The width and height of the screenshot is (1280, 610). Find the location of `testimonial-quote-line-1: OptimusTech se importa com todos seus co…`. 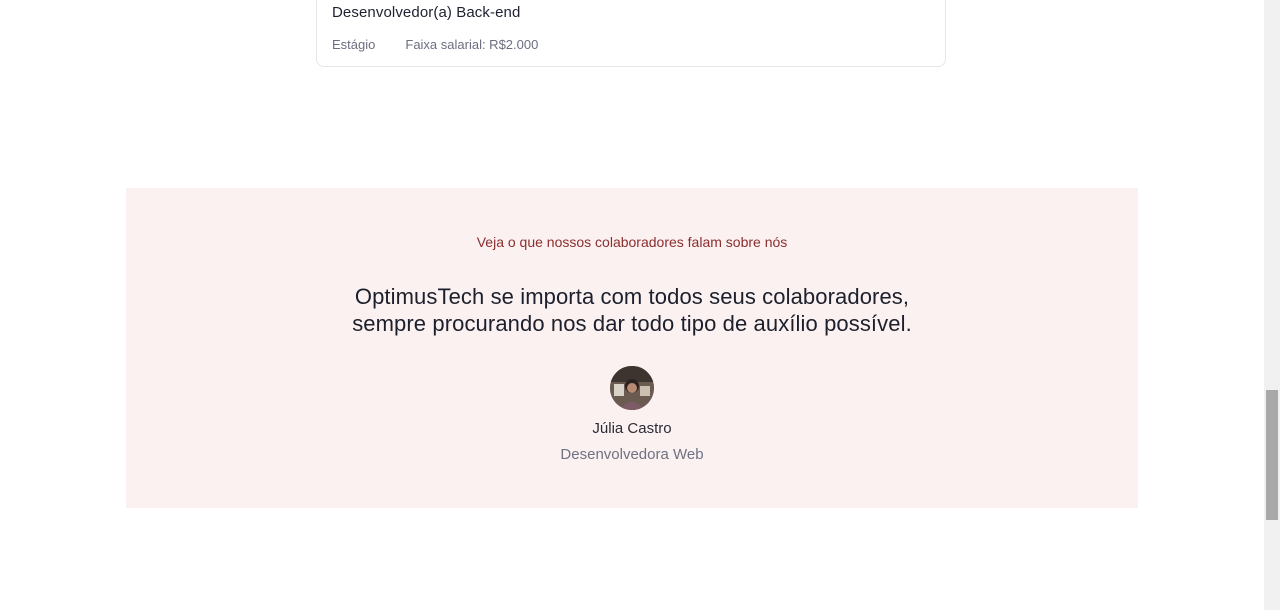

testimonial-quote-line-1: OptimusTech se importa com todos seus co… is located at coordinates (632, 296).